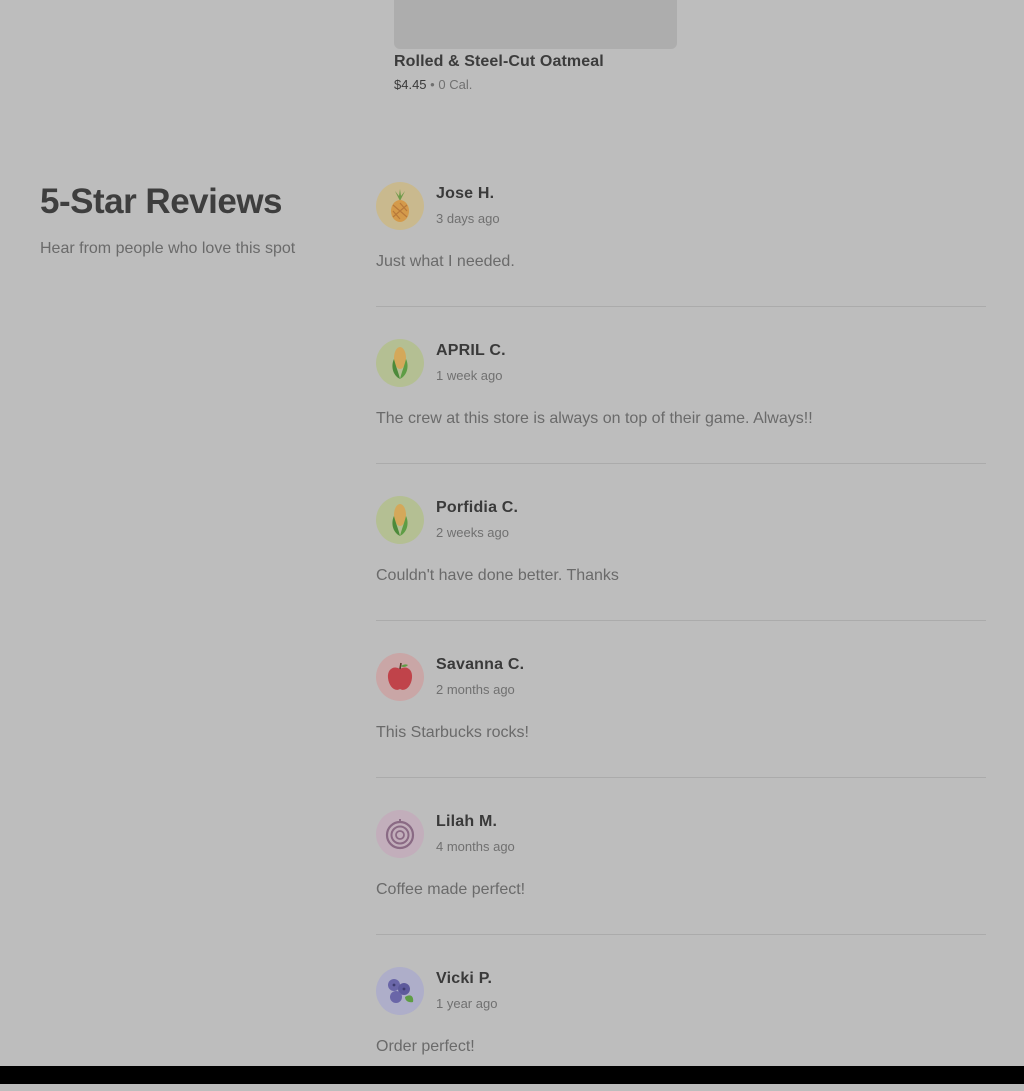 The image size is (1024, 1091). What do you see at coordinates (452, 732) in the screenshot?
I see `review-text: This Starbucks rocks!` at bounding box center [452, 732].